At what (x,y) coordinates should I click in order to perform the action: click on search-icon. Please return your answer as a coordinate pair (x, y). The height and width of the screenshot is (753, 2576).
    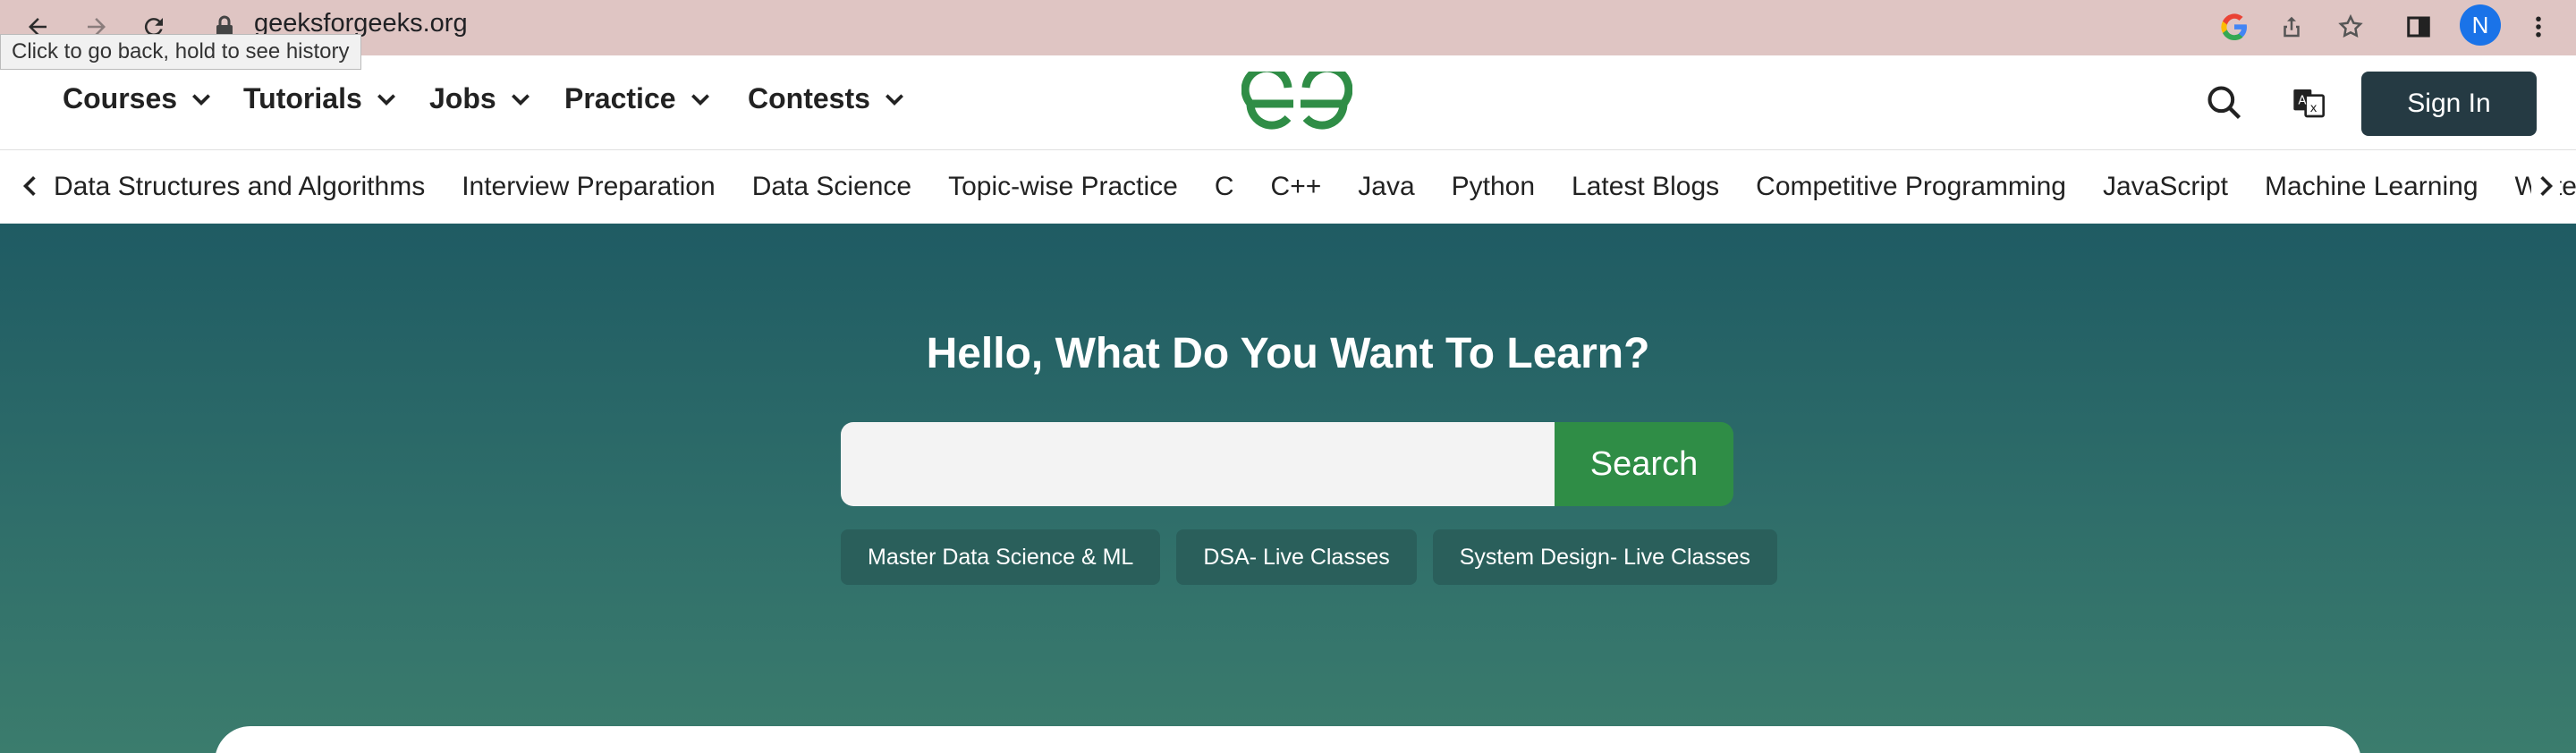
    Looking at the image, I should click on (2224, 102).